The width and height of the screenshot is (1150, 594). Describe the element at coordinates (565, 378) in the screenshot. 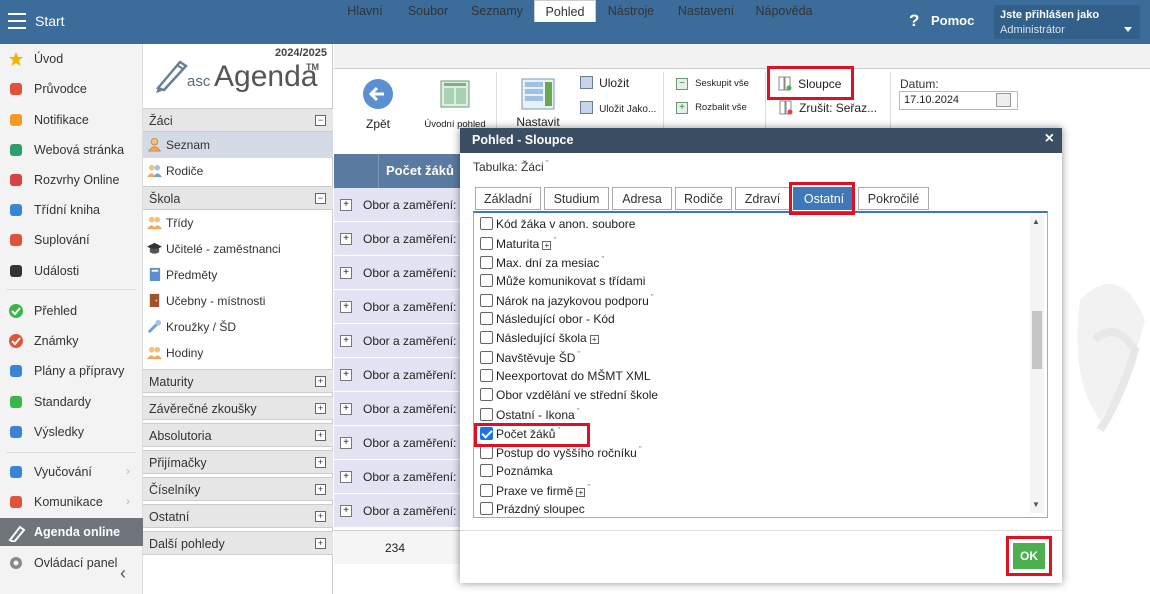

I see `column-option: Neexportovat do MŠMT XML` at that location.